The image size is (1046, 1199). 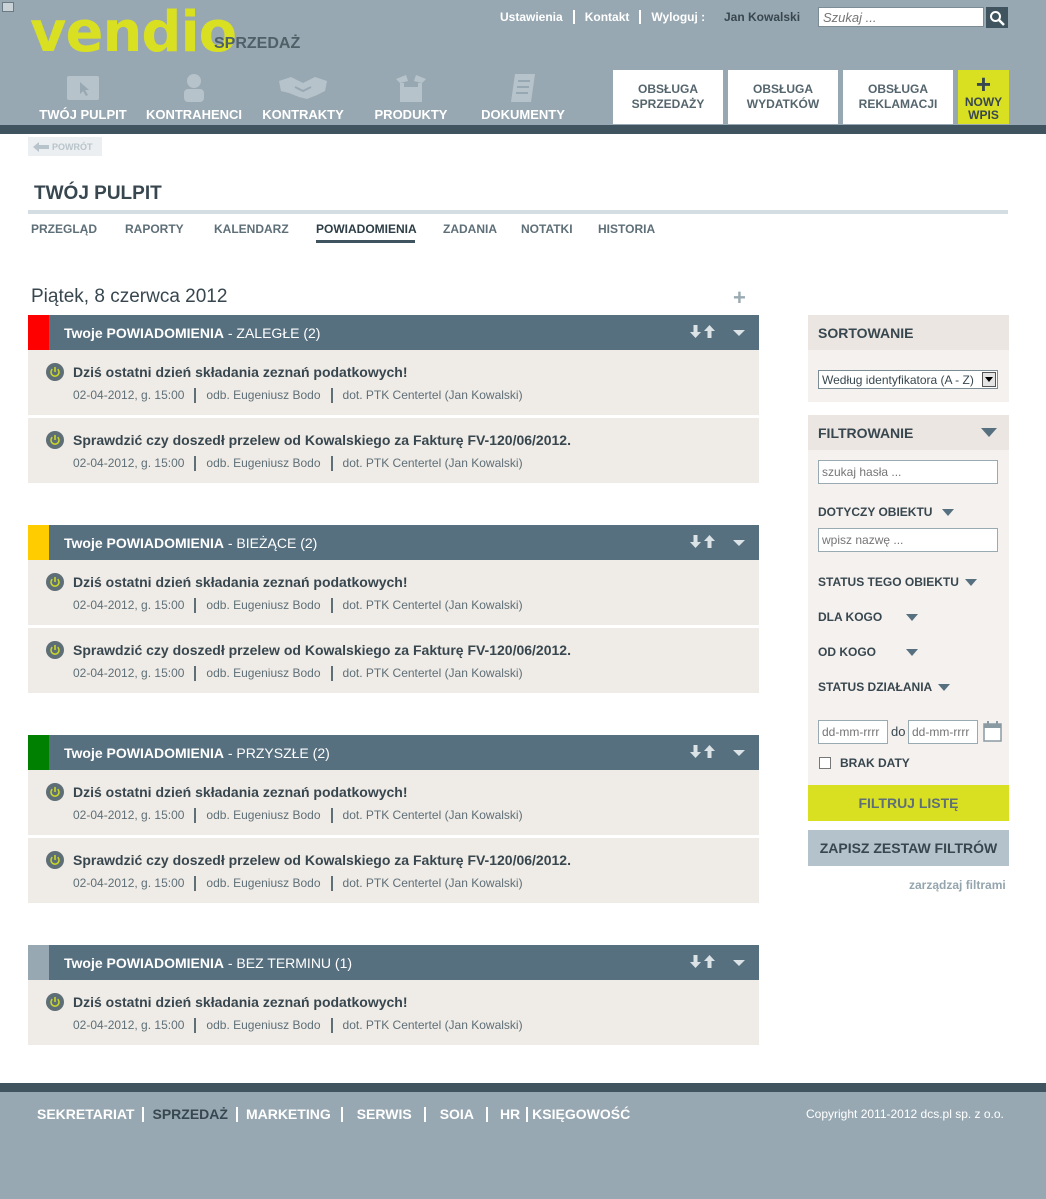 I want to click on footer-link-hr: HR, so click(x=510, y=1114).